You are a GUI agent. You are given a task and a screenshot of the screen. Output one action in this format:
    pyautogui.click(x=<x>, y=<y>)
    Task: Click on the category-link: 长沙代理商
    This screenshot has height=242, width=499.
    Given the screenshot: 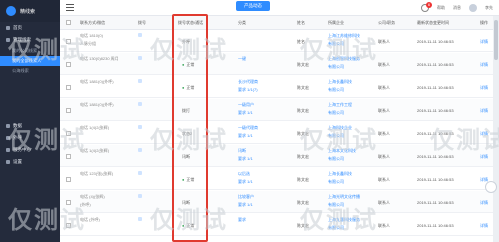 What is the action you would take?
    pyautogui.click(x=248, y=82)
    